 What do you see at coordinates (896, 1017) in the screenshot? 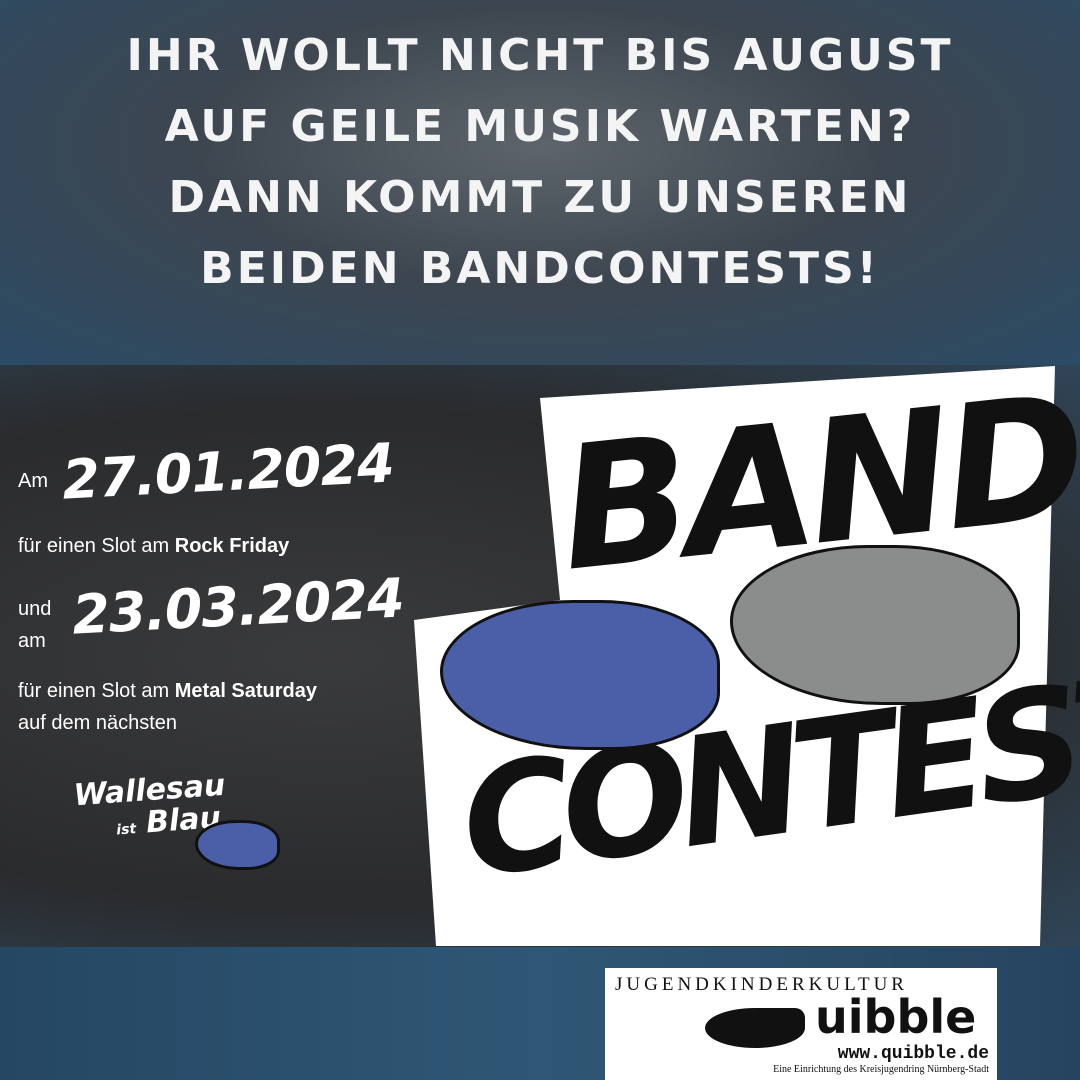
I see `sponsor-name: uibble` at bounding box center [896, 1017].